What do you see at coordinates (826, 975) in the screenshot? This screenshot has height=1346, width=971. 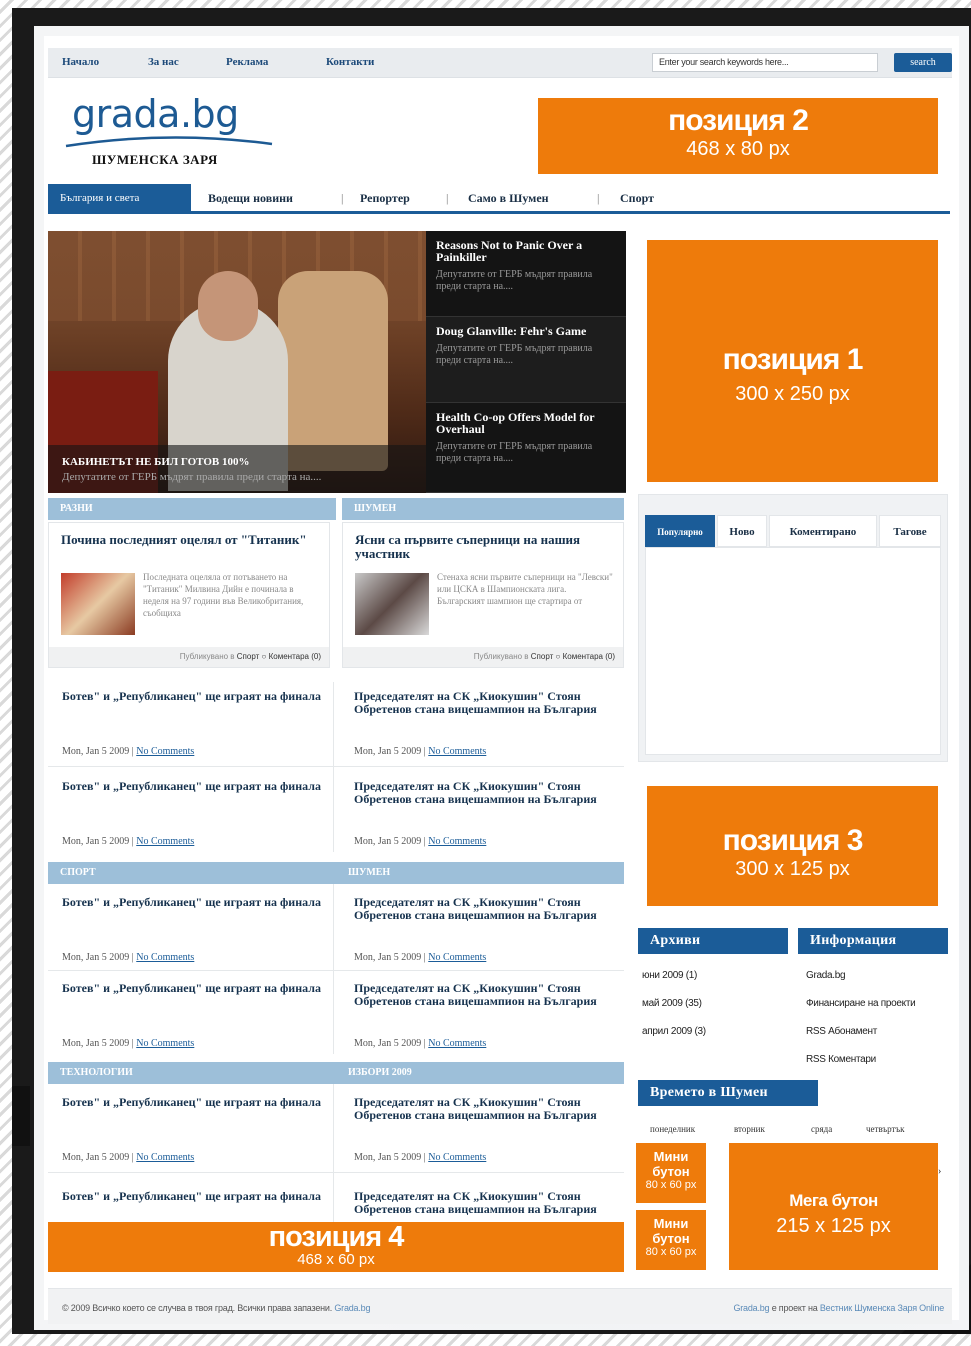 I see `info-link: Grada.bg` at bounding box center [826, 975].